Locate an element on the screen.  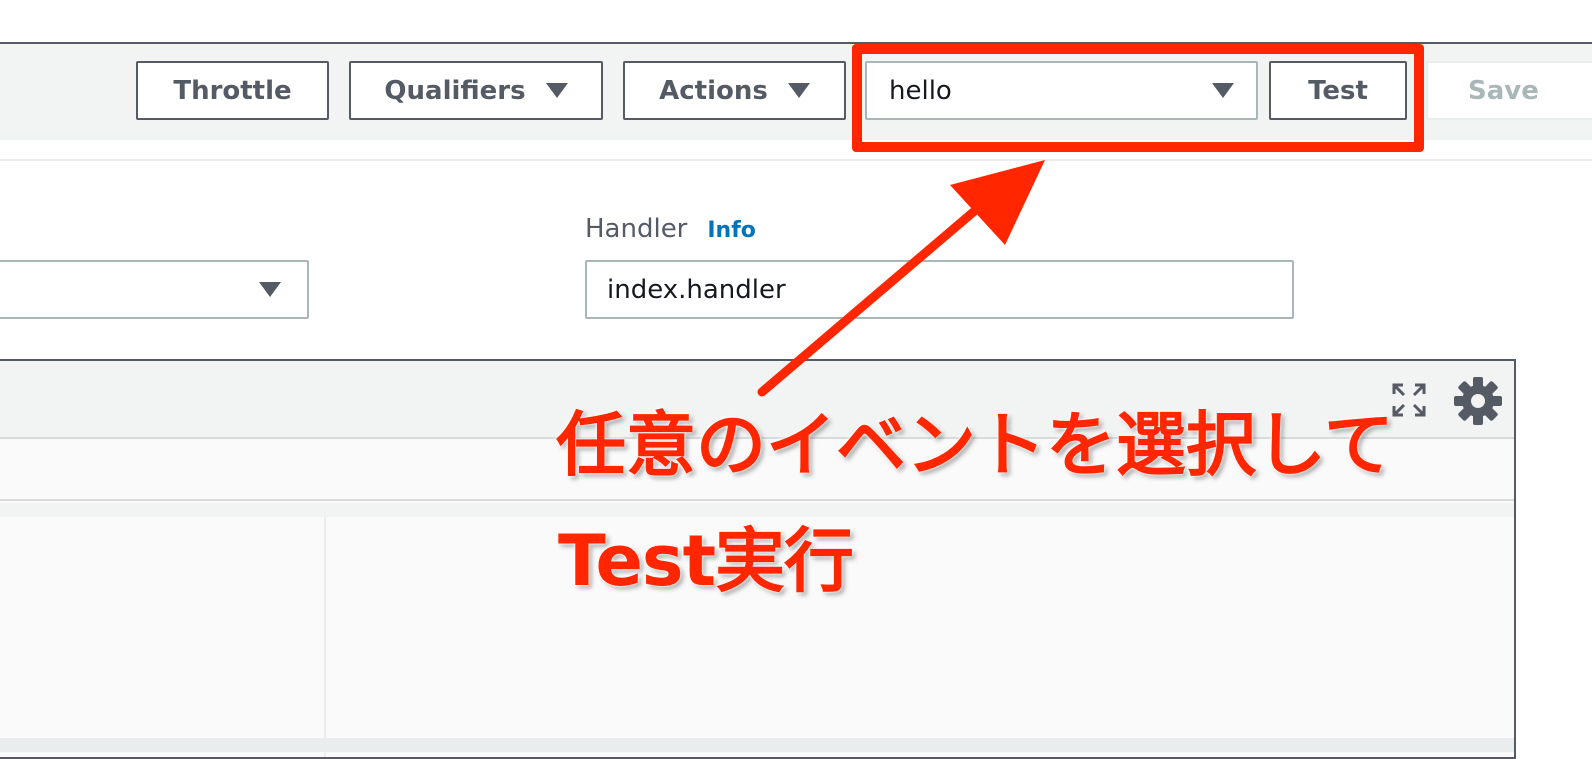
throttle-button: Throttle is located at coordinates (232, 90).